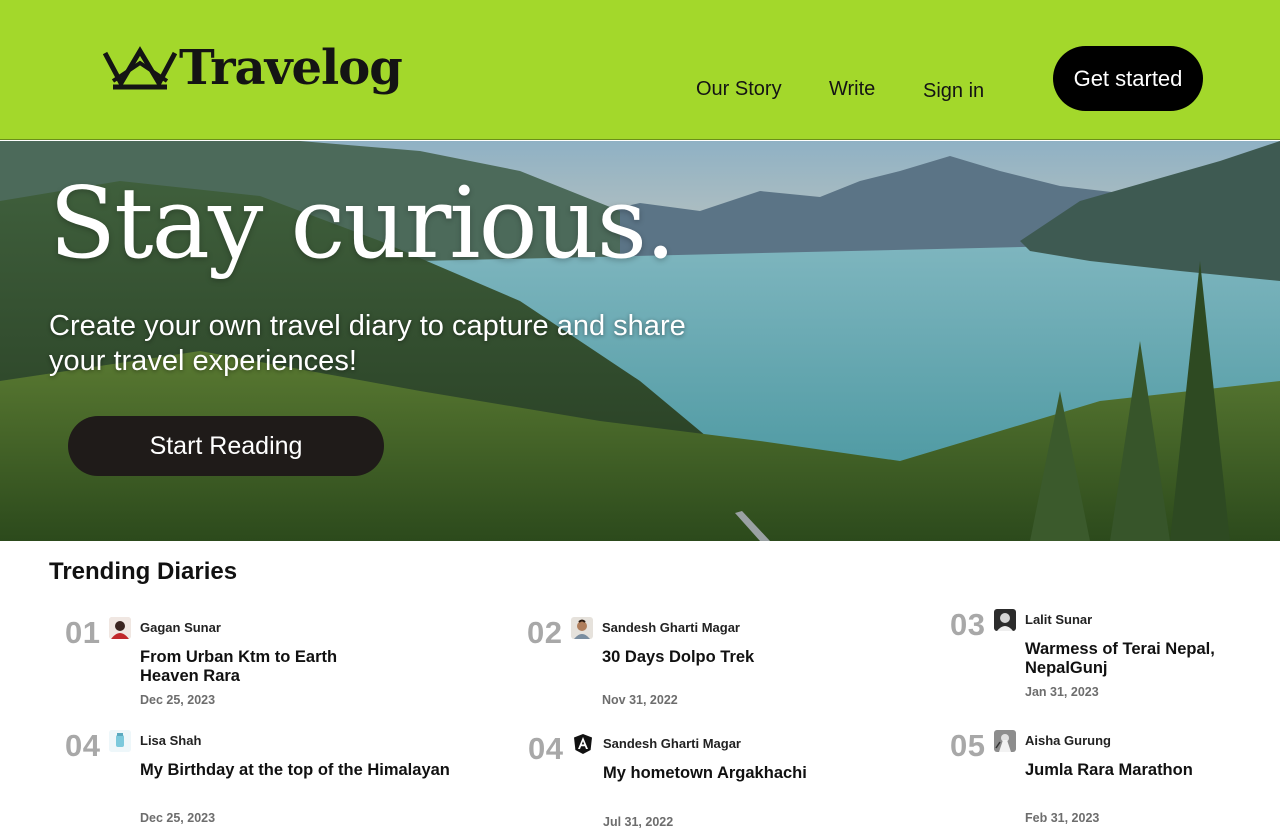 The width and height of the screenshot is (1280, 832). What do you see at coordinates (362, 224) in the screenshot?
I see `hero-title: Stay curious.` at bounding box center [362, 224].